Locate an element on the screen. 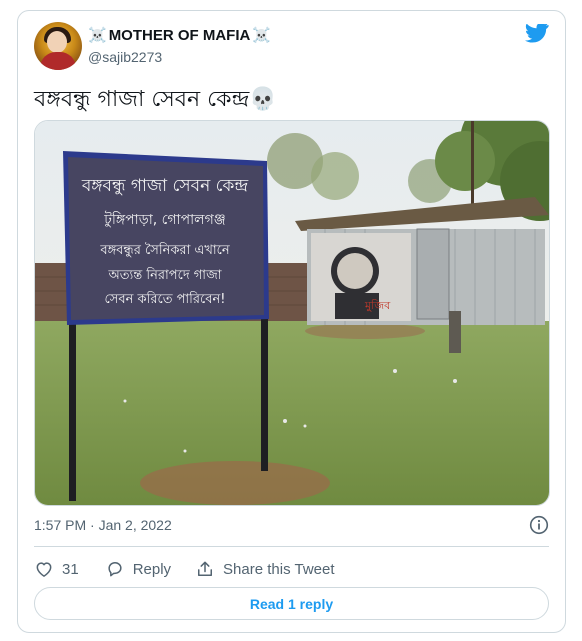 This screenshot has height=641, width=582. sign-line-5: সেবন করিতে পারিবেন! is located at coordinates (165, 299).